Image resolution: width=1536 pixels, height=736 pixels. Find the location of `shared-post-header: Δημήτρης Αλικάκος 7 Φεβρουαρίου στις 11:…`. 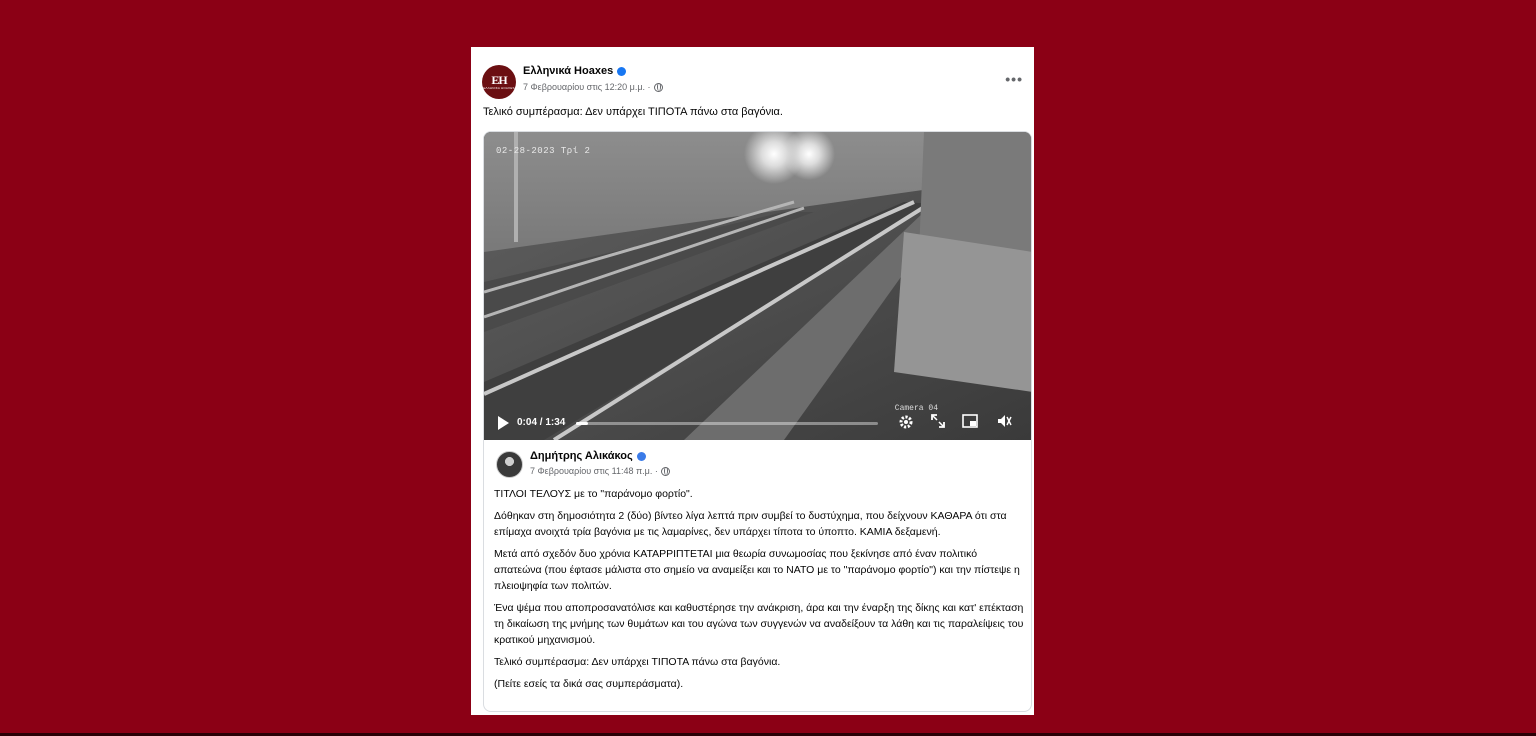

shared-post-header: Δημήτρης Αλικάκος 7 Φεβρουαρίου στις 11:… is located at coordinates (746, 466).